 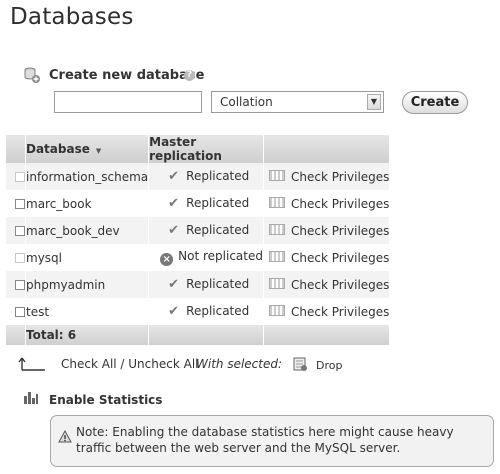 I want to click on drop-button: Drop, so click(x=329, y=365).